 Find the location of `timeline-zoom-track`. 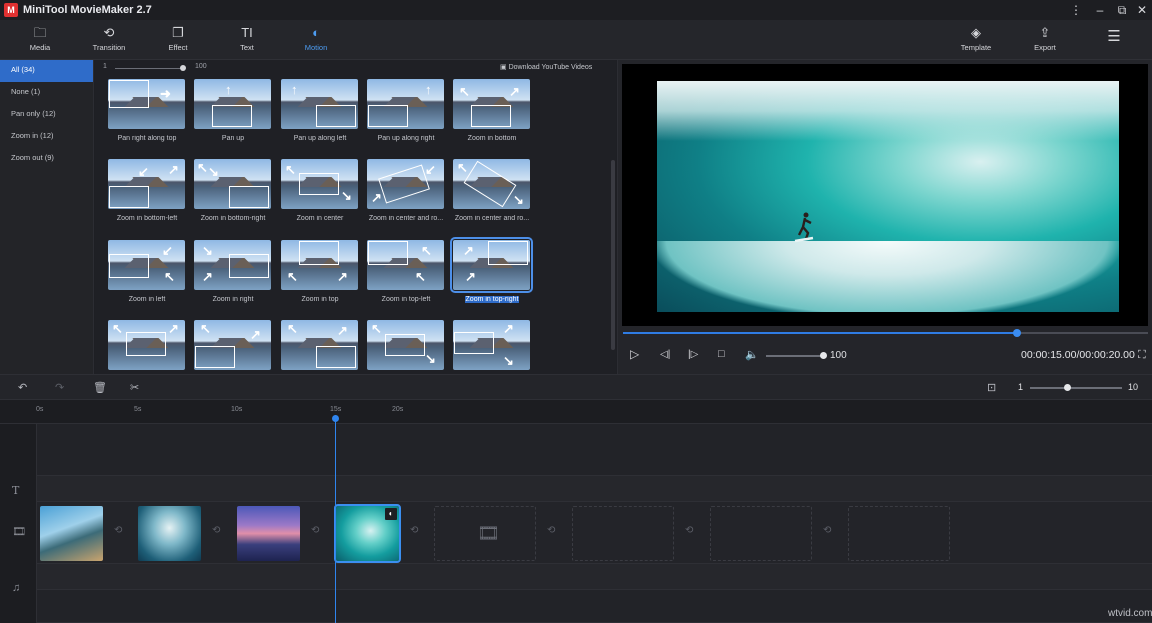

timeline-zoom-track is located at coordinates (1076, 388).